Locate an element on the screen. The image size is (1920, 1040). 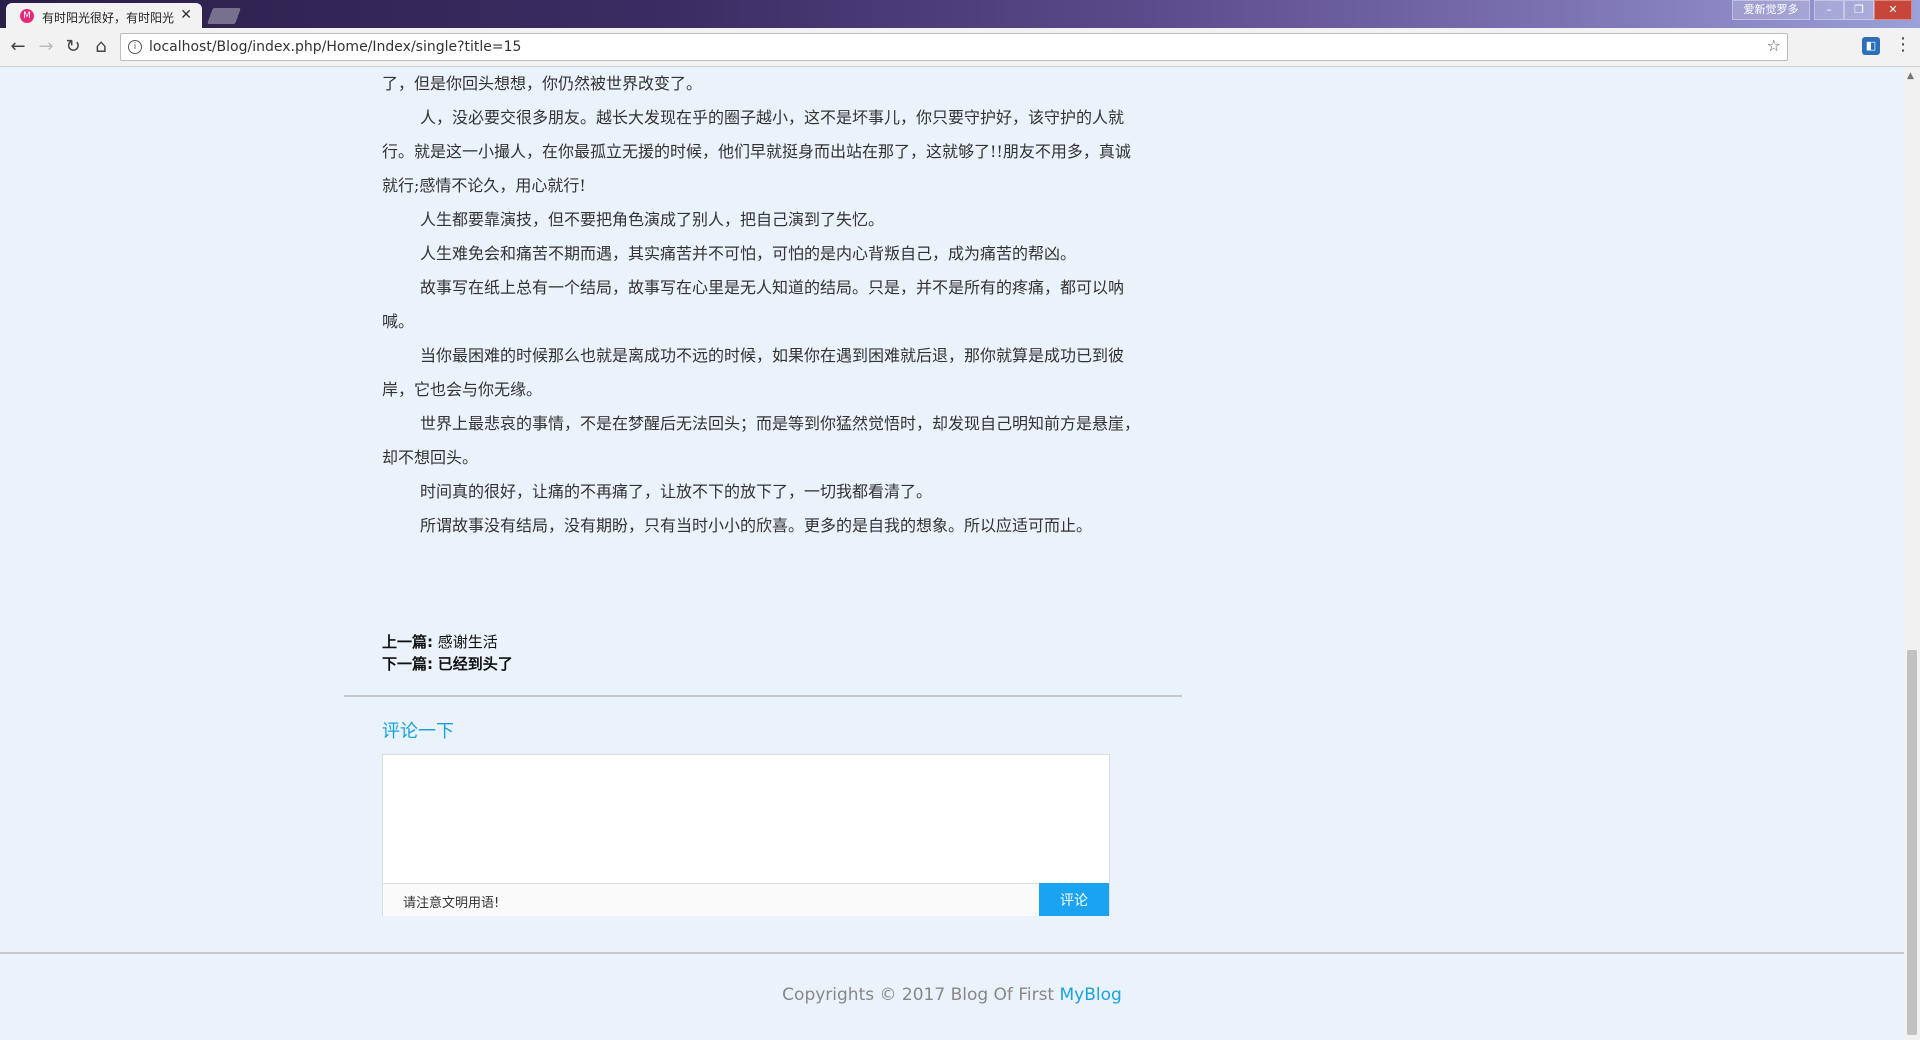
prev-article-link: 上一篇: 感谢生活 is located at coordinates (447, 642).